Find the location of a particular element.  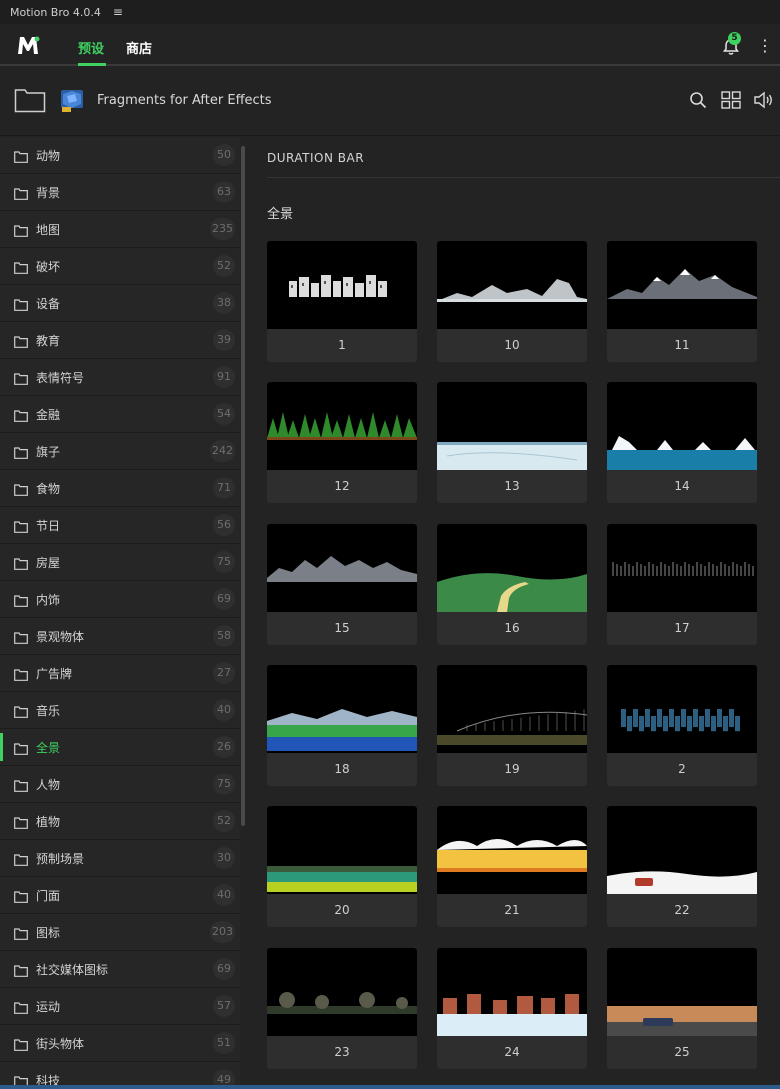

sidebar-item: 人物 75 is located at coordinates (120, 784).